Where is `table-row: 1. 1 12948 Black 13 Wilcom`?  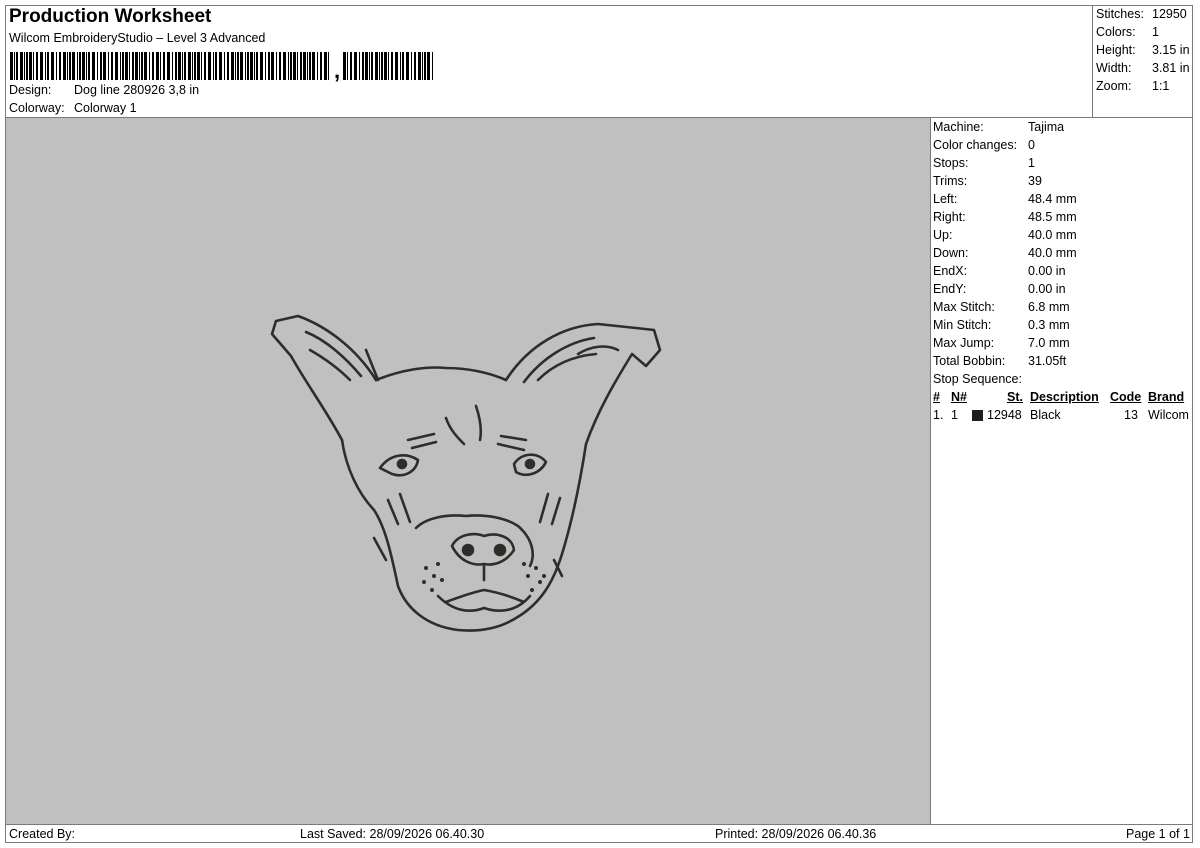 table-row: 1. 1 12948 Black 13 Wilcom is located at coordinates (1062, 415).